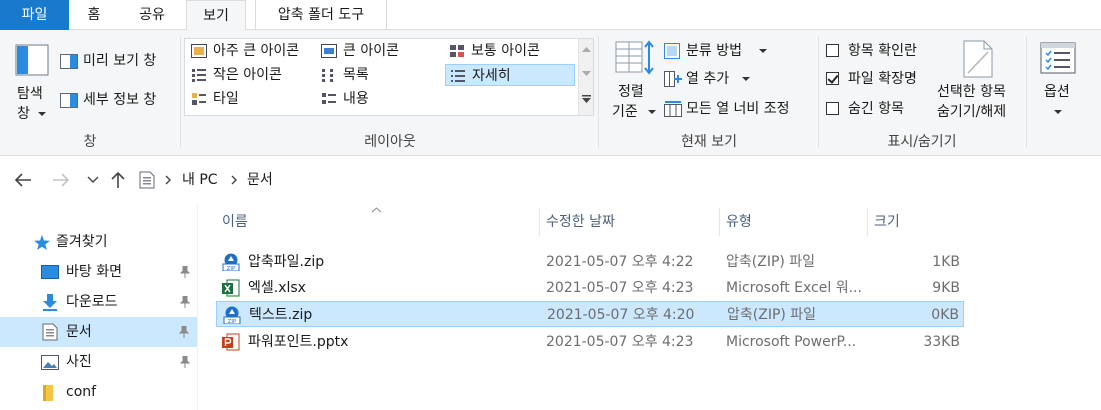  Describe the element at coordinates (247, 75) in the screenshot. I see `layout-label: 작은 아이콘` at that location.